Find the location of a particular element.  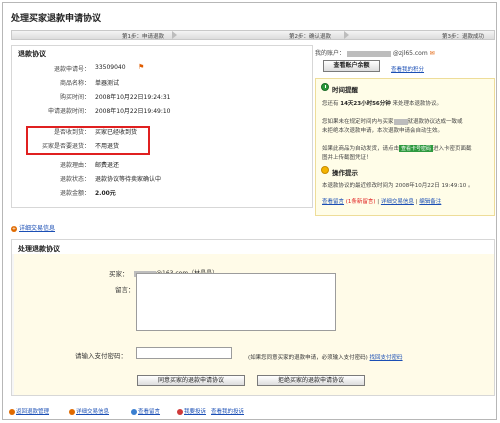

plus-icon: + is located at coordinates (14, 228).